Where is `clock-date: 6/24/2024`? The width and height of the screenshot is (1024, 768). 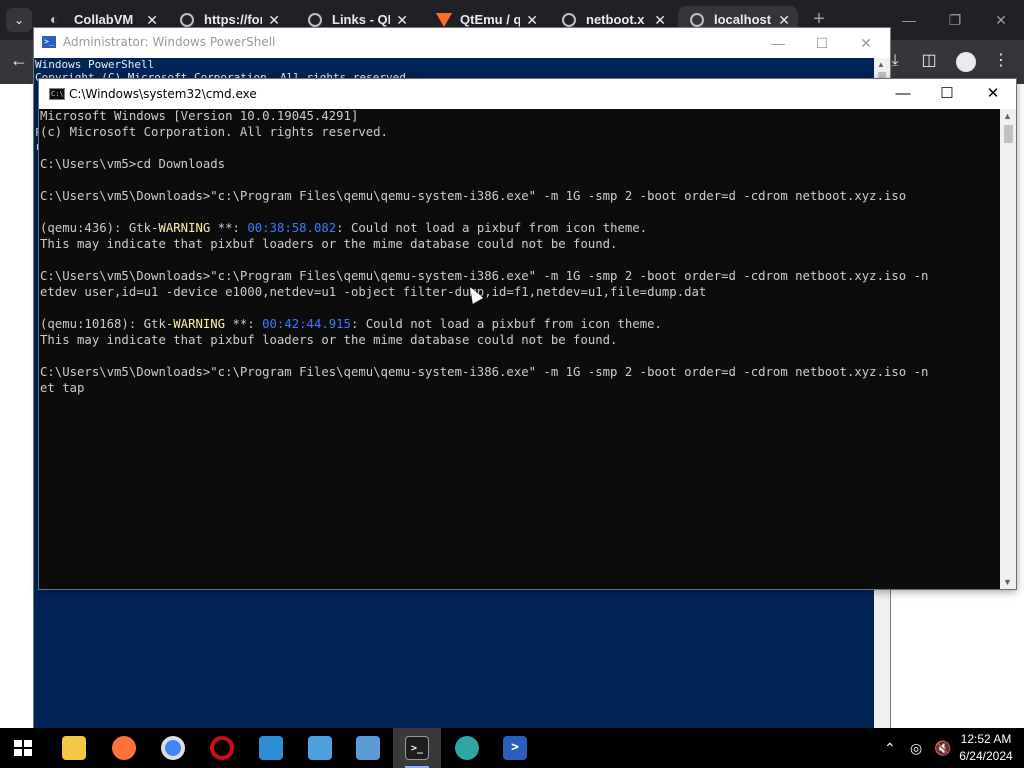 clock-date: 6/24/2024 is located at coordinates (986, 756).